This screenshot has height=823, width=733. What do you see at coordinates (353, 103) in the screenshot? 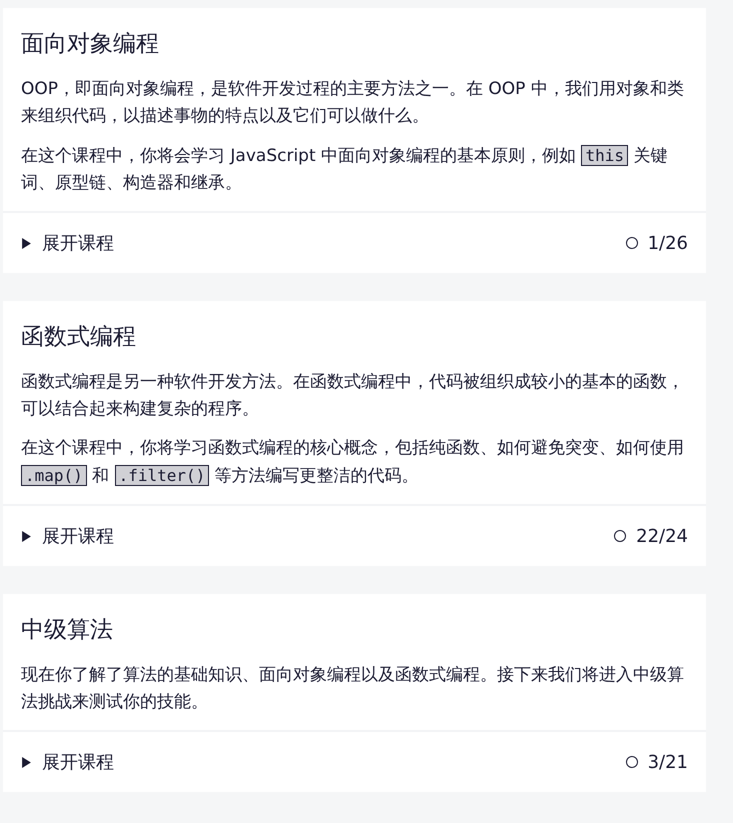
I see `course-description: OOP，即面向对象编程，是软件开发过程的主要方法之一。在 OOP 中，我们用对象和类来组织代码，以描述事物的特点以及它们可以做什么。` at bounding box center [353, 103].